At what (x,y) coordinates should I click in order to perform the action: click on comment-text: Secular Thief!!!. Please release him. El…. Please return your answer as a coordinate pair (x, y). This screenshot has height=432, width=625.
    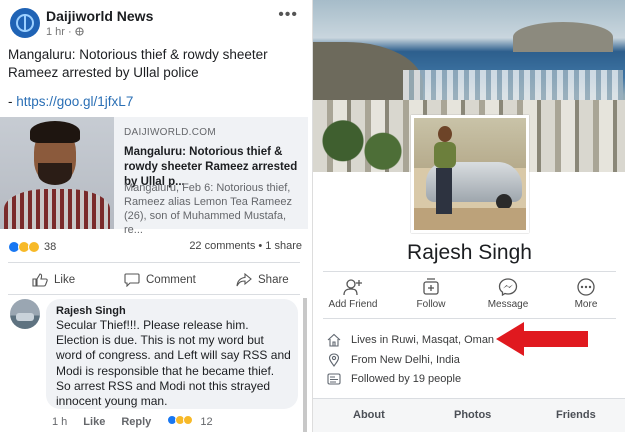
    Looking at the image, I should click on (173, 363).